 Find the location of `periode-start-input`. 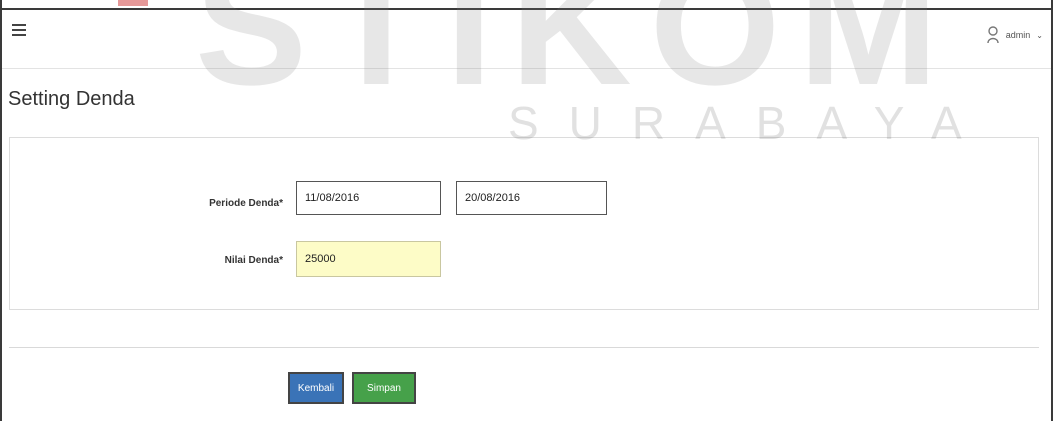

periode-start-input is located at coordinates (368, 198).